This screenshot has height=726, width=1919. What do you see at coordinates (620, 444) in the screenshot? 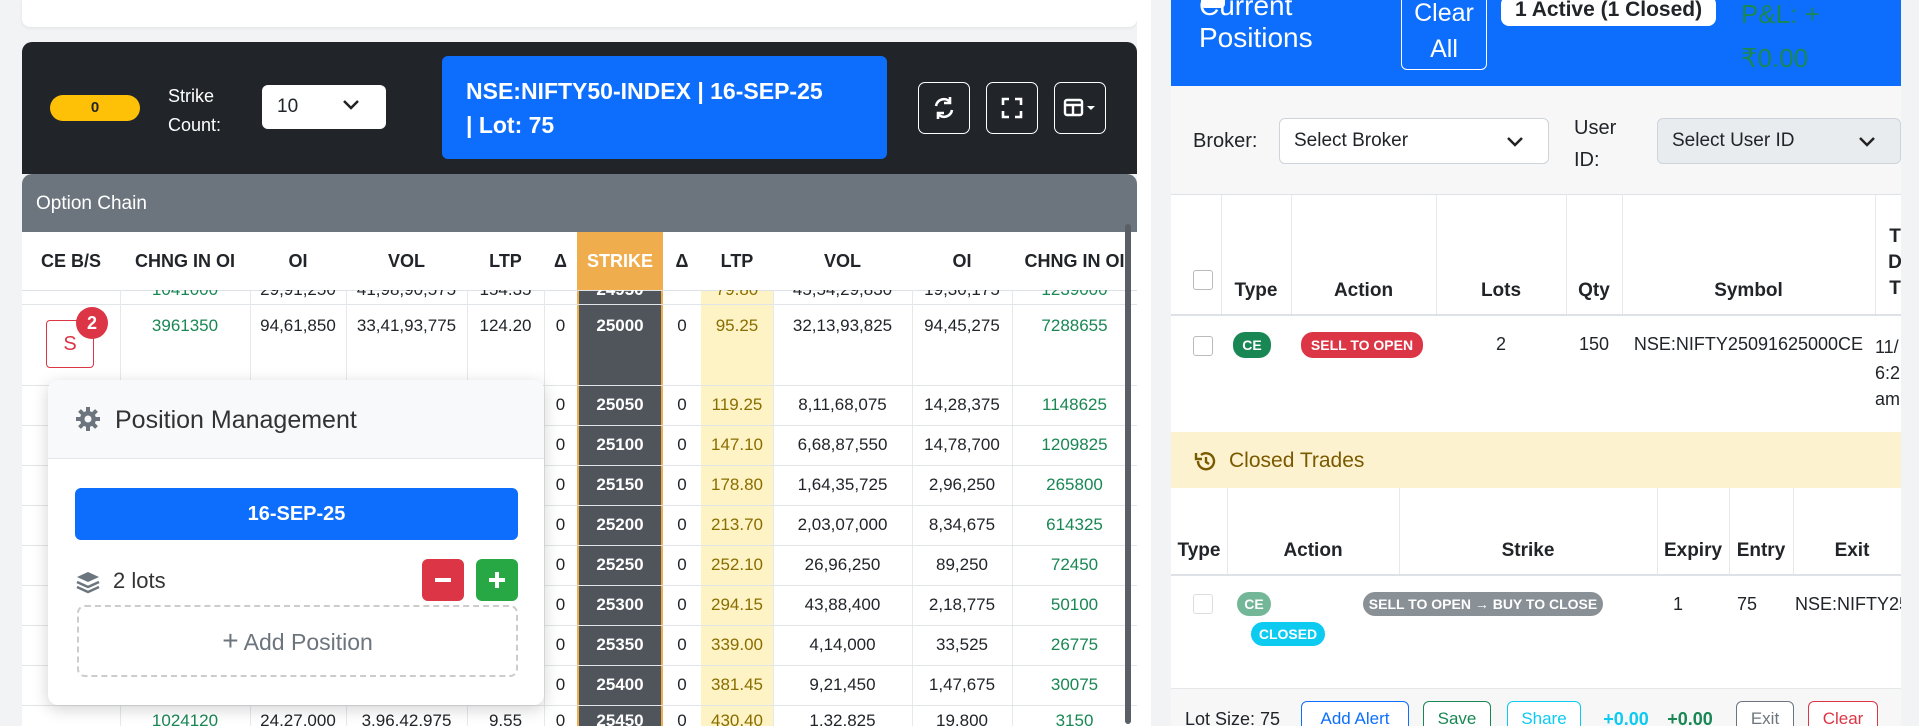
I see `strike-price: 25100` at bounding box center [620, 444].